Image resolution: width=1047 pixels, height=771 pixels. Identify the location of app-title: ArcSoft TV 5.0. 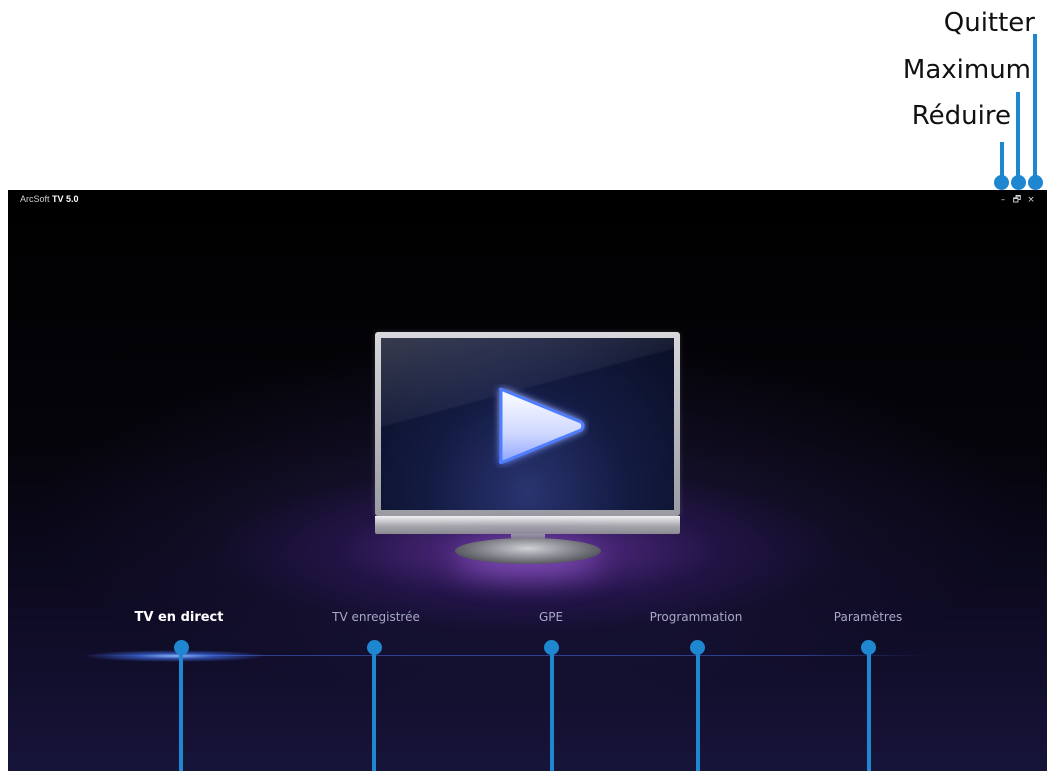
(49, 199).